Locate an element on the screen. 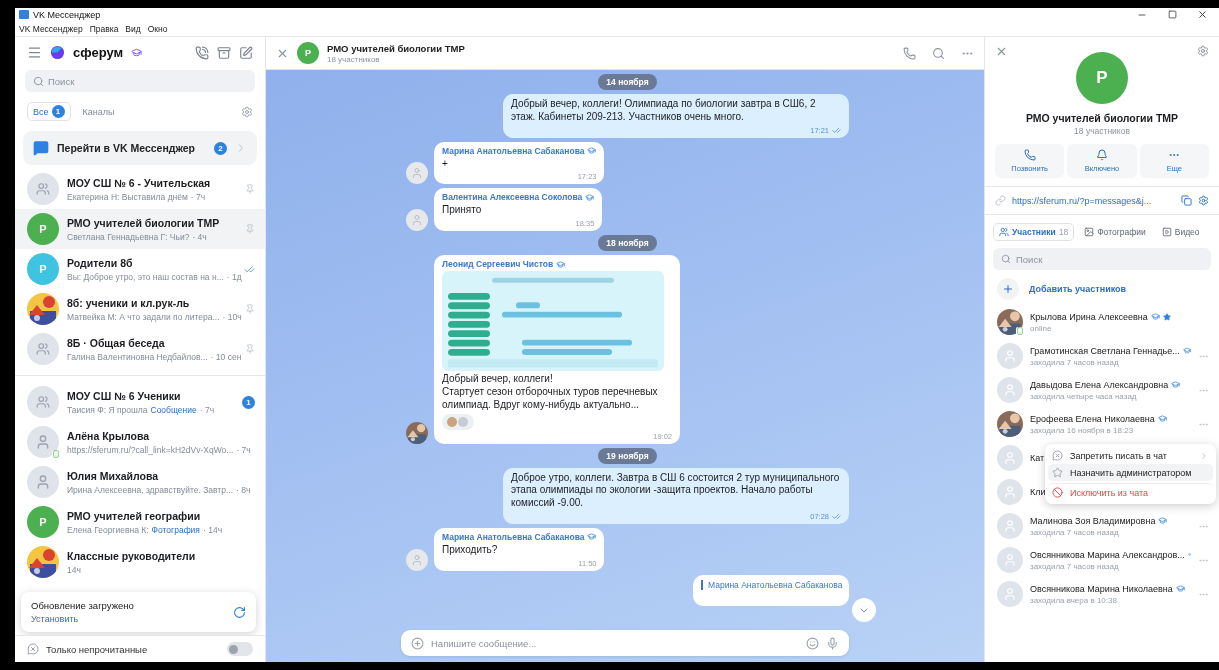  attachment-label: Сообщение is located at coordinates (173, 409).